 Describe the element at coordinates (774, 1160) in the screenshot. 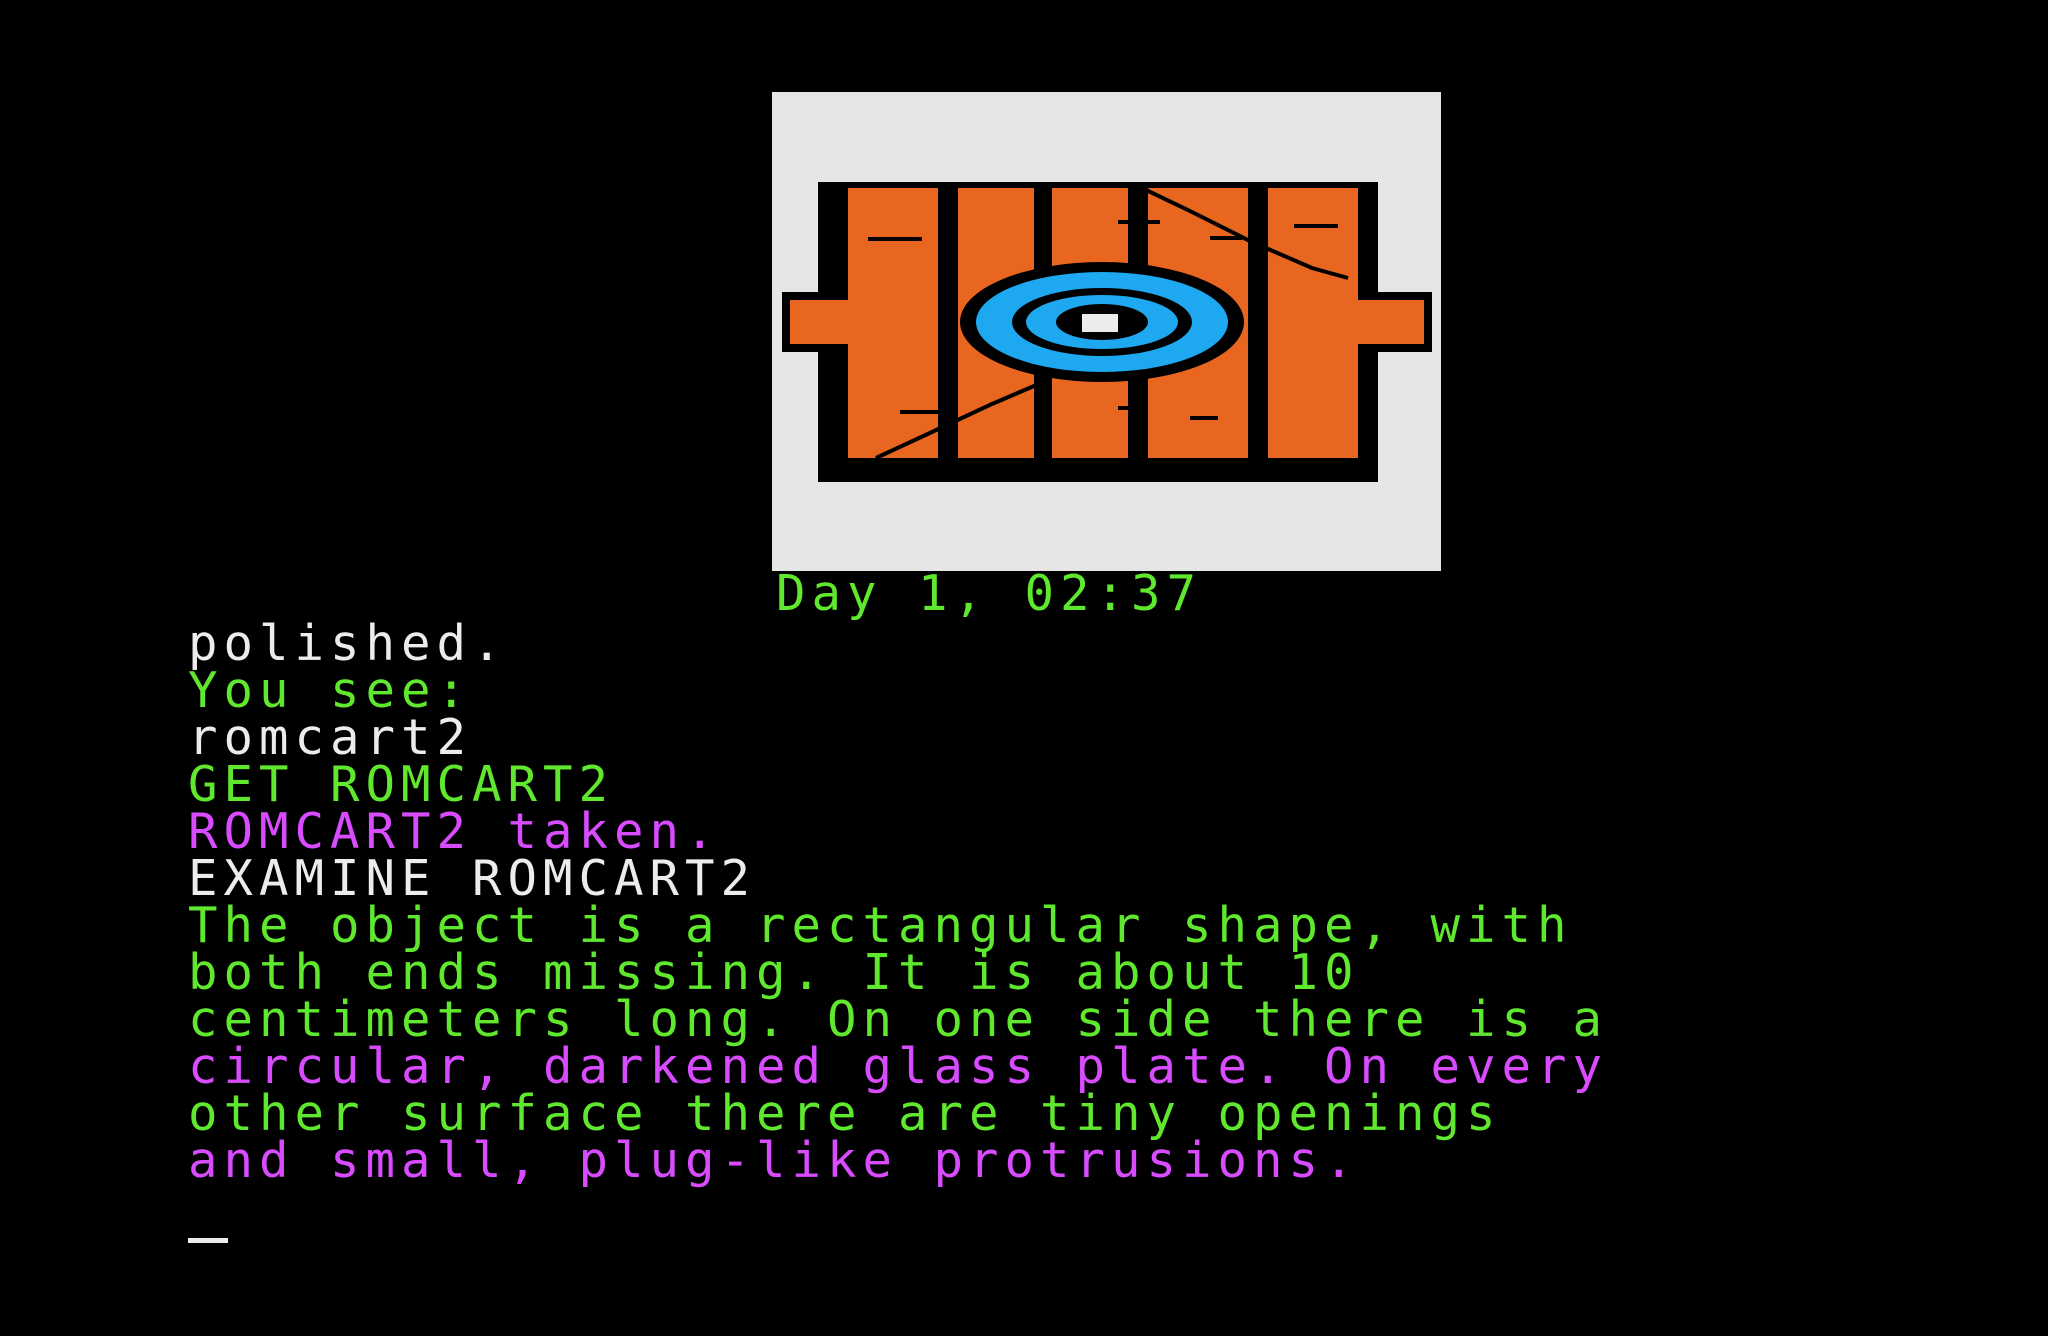

I see `log-line: and small, plug-like protrusions.` at that location.